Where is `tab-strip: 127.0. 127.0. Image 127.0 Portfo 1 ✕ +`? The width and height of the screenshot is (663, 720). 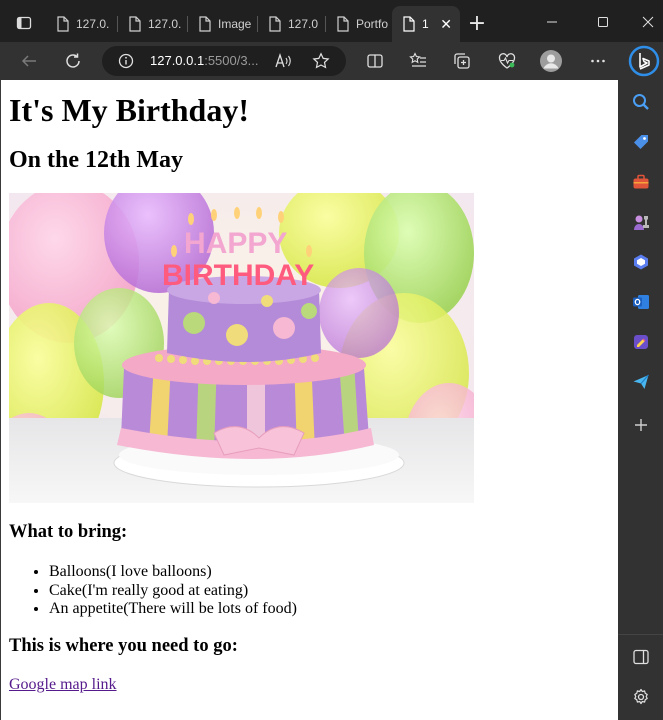 tab-strip: 127.0. 127.0. Image 127.0 Portfo 1 ✕ + is located at coordinates (331, 22).